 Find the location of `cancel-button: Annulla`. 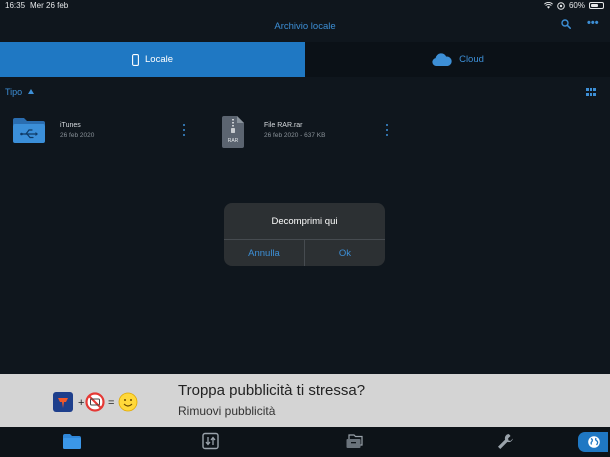

cancel-button: Annulla is located at coordinates (264, 253).